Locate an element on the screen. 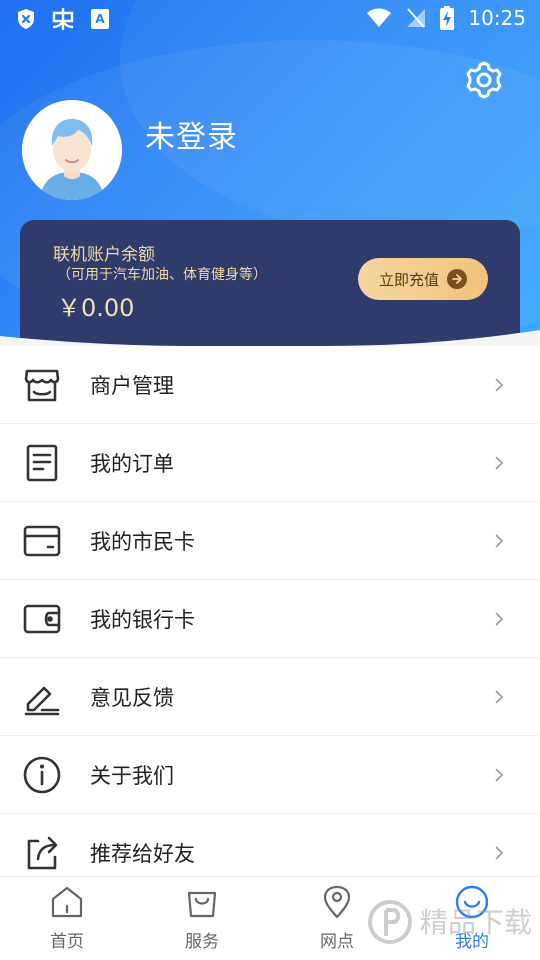 The image size is (540, 960). menu-item-merchant: 商户管理 is located at coordinates (270, 385).